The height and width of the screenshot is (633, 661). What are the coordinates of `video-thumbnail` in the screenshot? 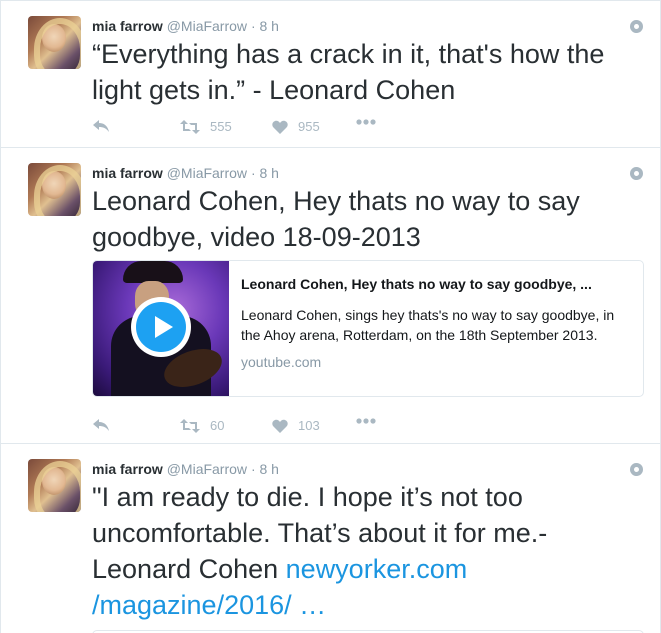 It's located at (161, 328).